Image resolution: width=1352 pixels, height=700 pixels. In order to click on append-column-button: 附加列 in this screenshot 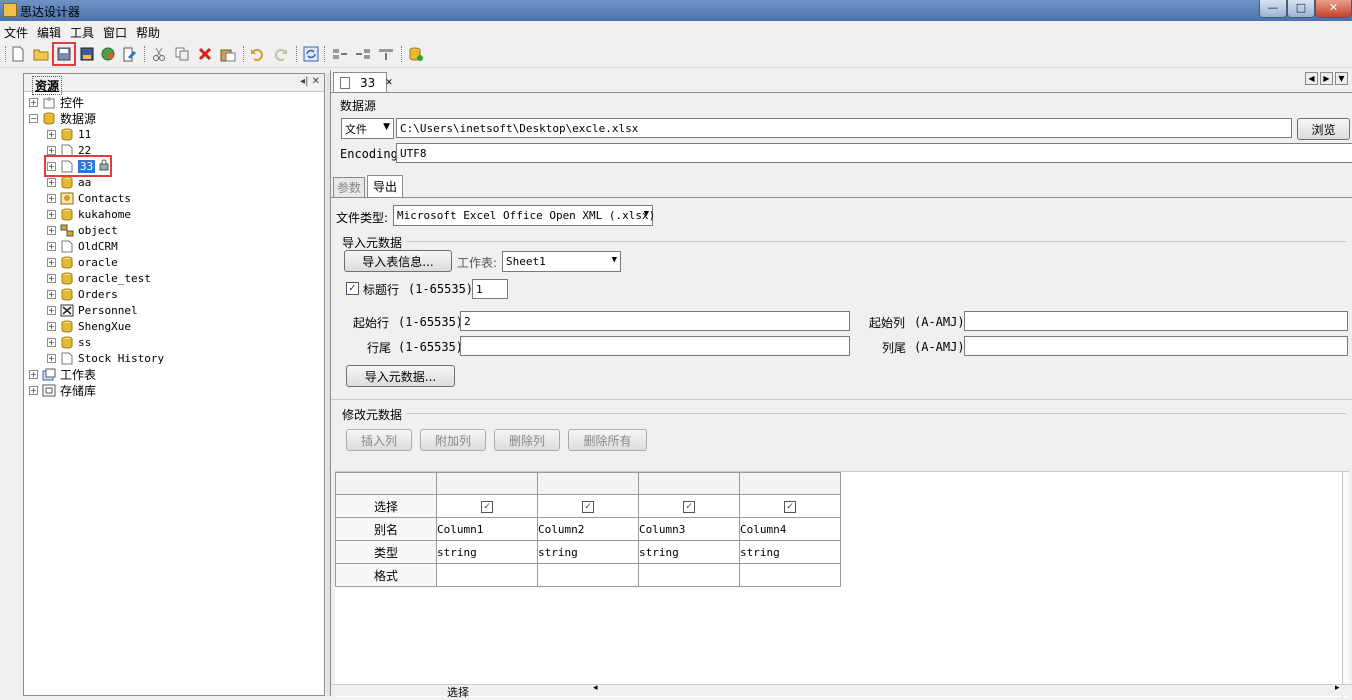, I will do `click(453, 440)`.